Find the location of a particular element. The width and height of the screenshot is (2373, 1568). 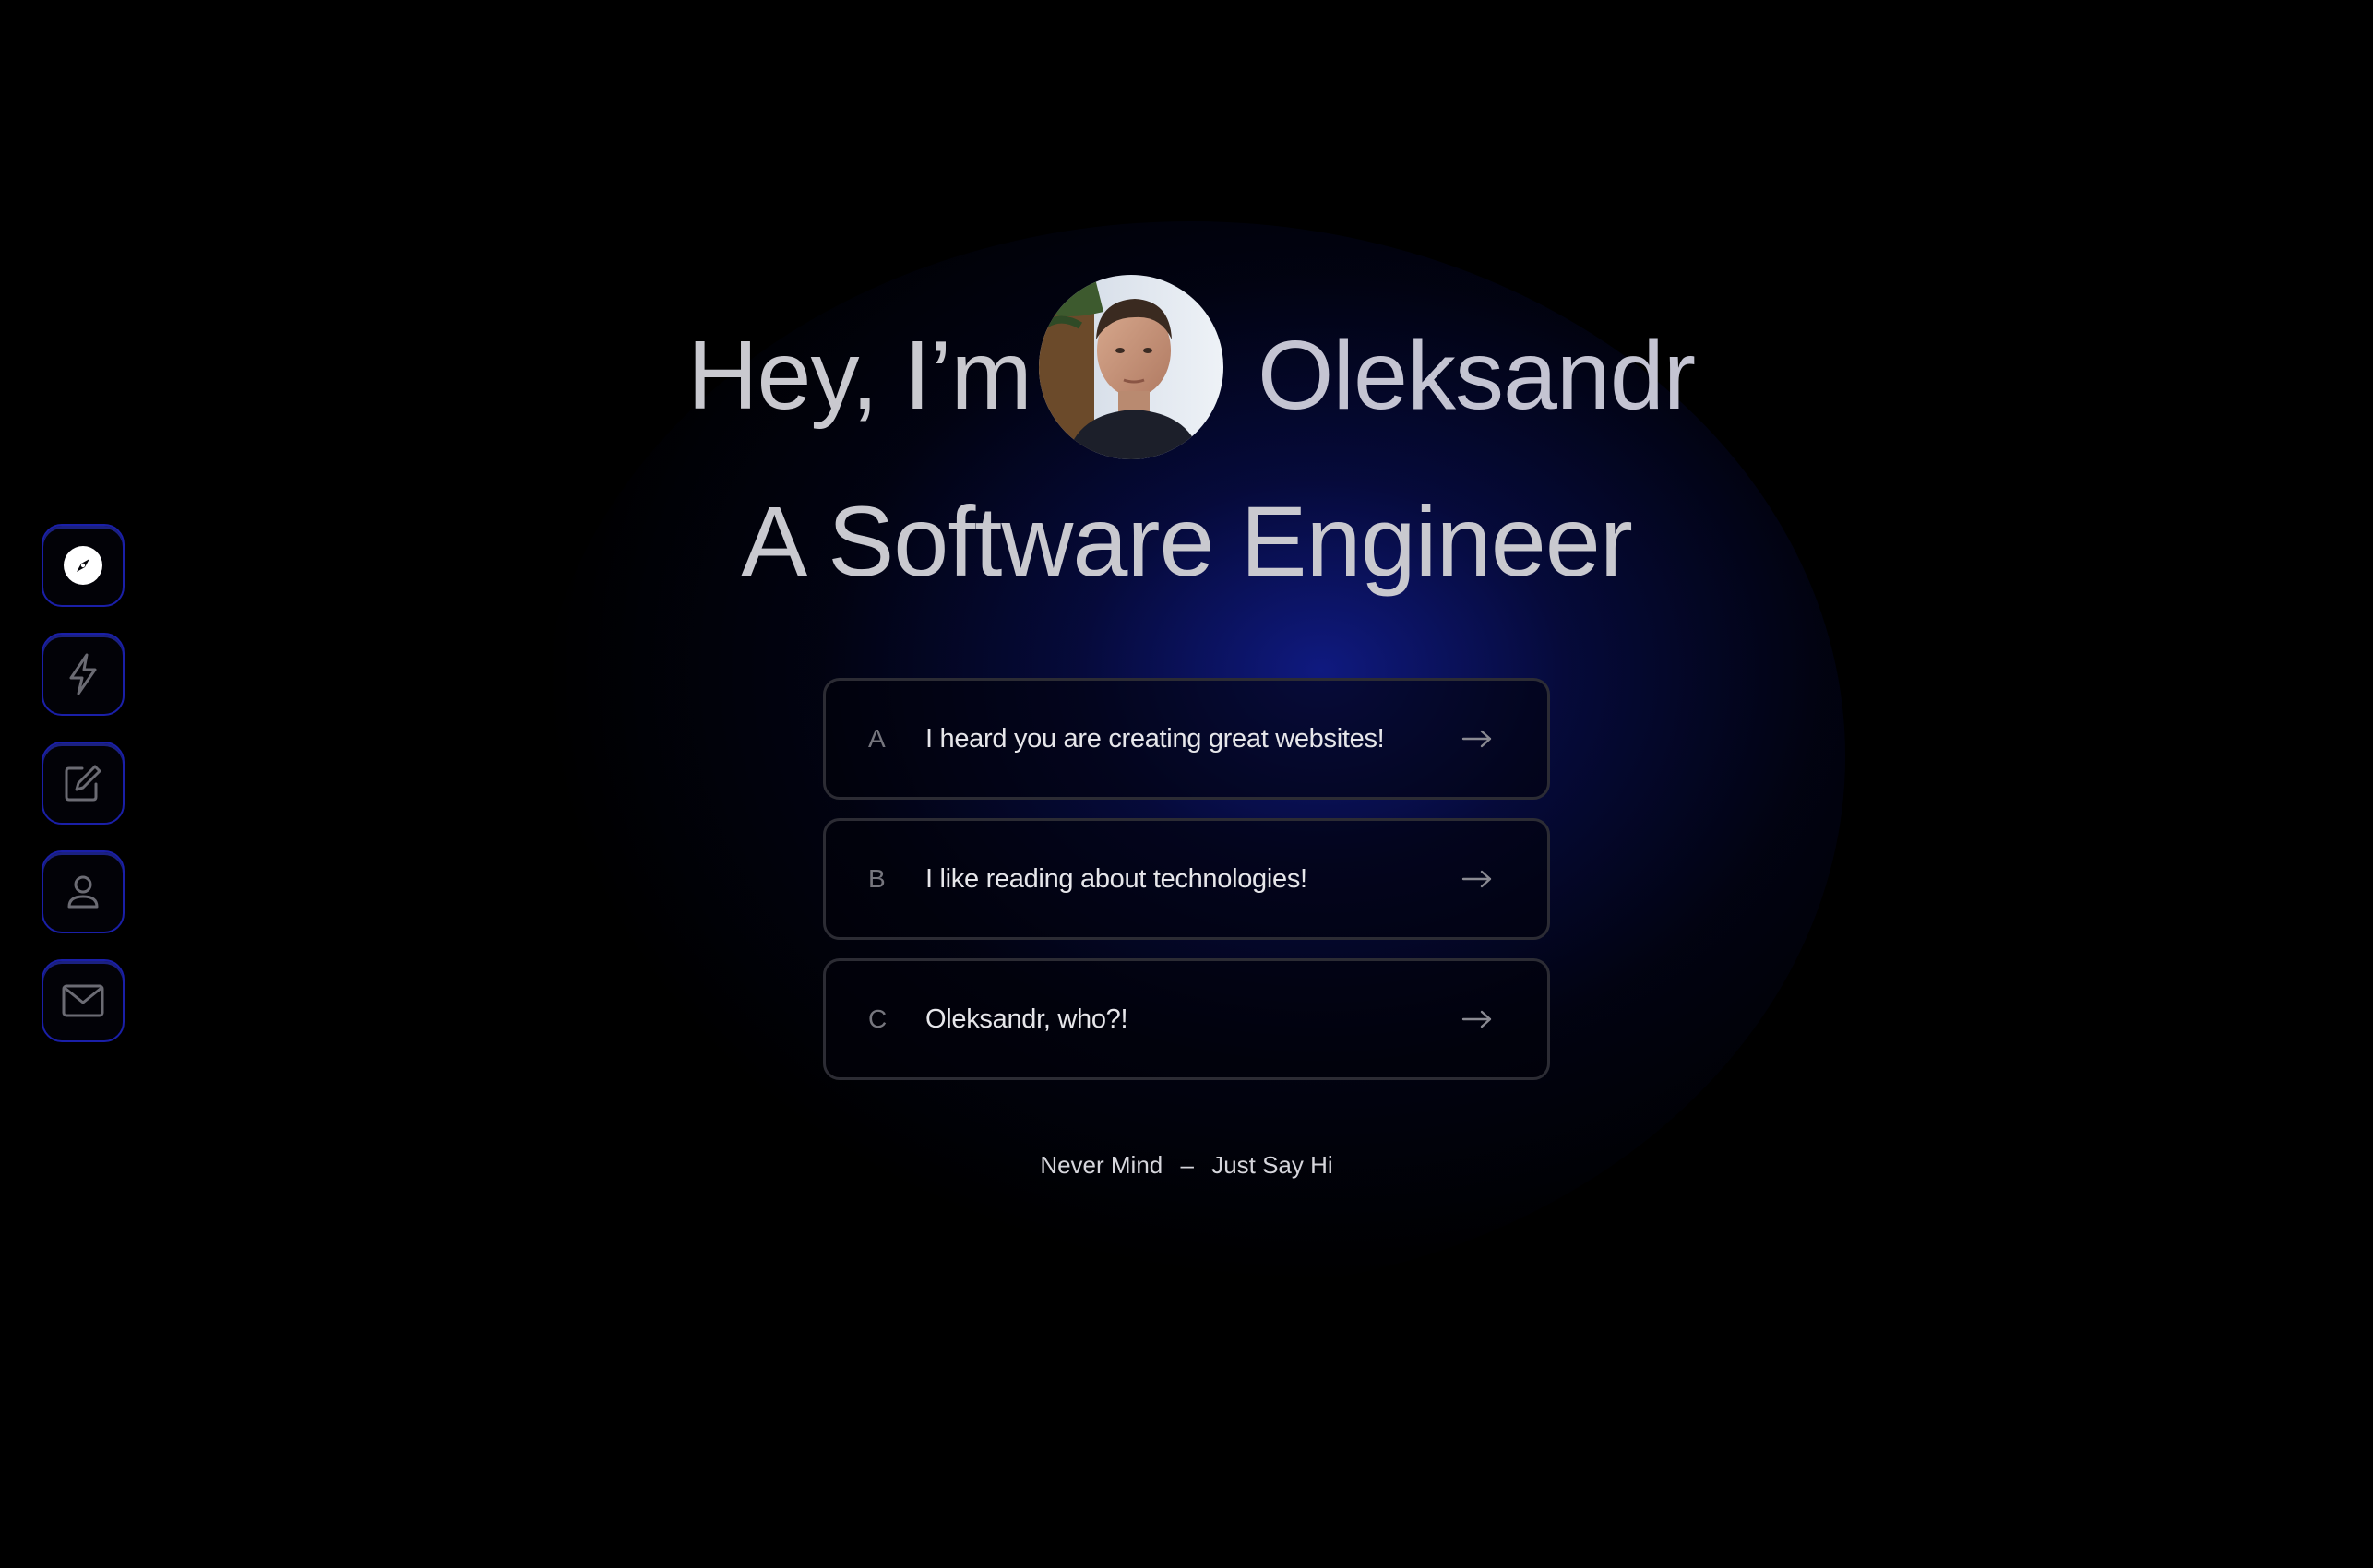

sidebar-item-projects is located at coordinates (83, 674).